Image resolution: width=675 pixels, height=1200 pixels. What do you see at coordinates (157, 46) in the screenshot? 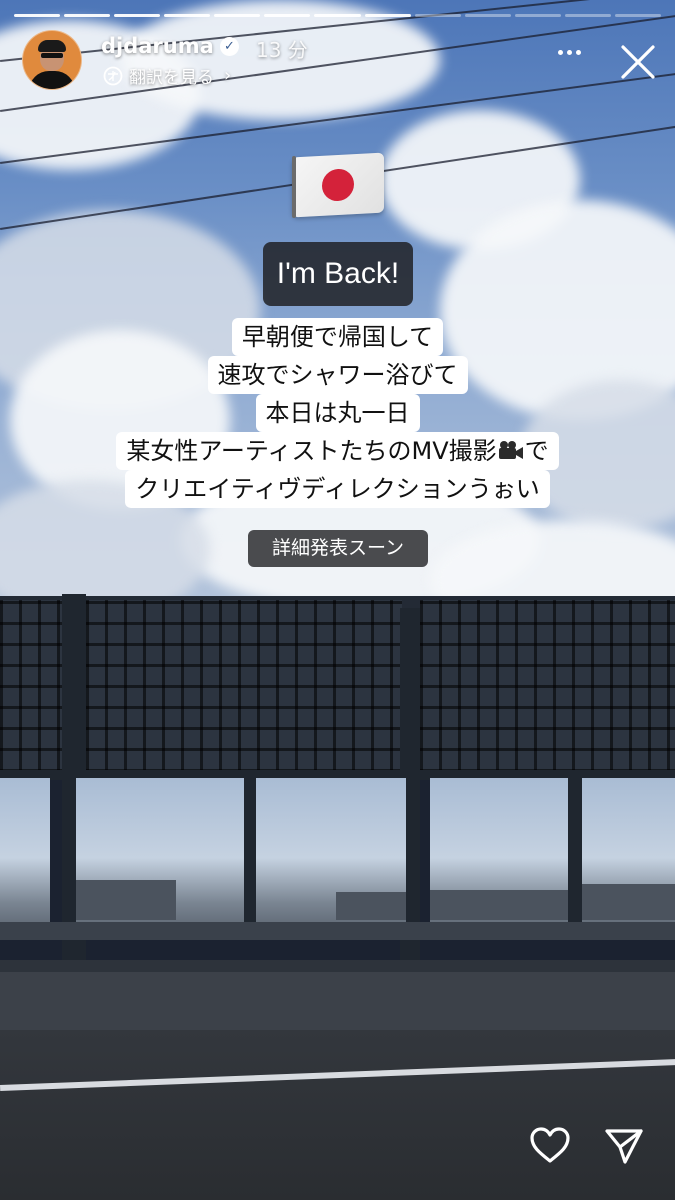
I see `username: djdaruma` at bounding box center [157, 46].